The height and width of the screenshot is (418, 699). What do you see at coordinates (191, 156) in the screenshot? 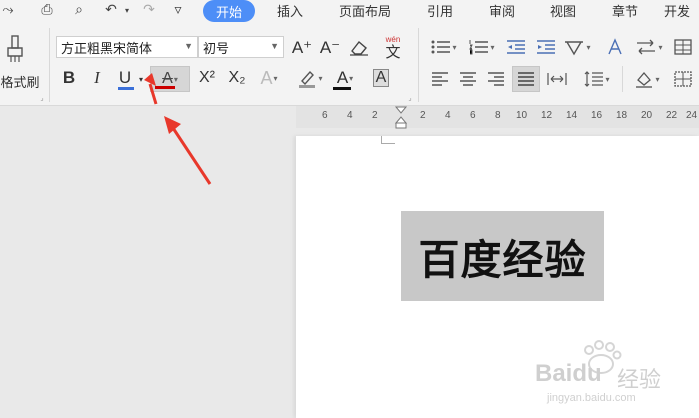
I see `red-arrow-large` at bounding box center [191, 156].